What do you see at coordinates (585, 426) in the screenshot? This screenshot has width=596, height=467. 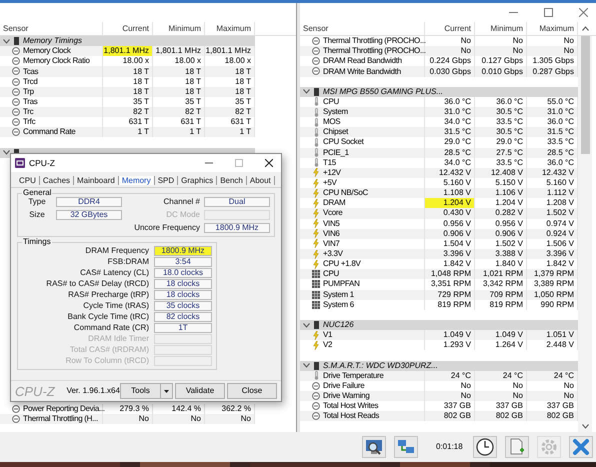 I see `scroll-down-icon` at bounding box center [585, 426].